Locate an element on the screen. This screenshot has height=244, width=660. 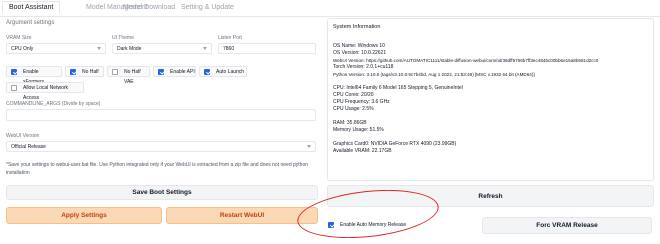
sysinfo-line: RAM: 35.86GB is located at coordinates (350, 123).